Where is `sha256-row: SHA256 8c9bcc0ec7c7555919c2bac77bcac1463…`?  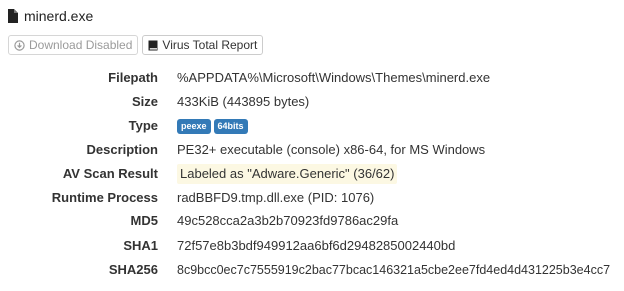 sha256-row: SHA256 8c9bcc0ec7c7555919c2bac77bcac1463… is located at coordinates (312, 270).